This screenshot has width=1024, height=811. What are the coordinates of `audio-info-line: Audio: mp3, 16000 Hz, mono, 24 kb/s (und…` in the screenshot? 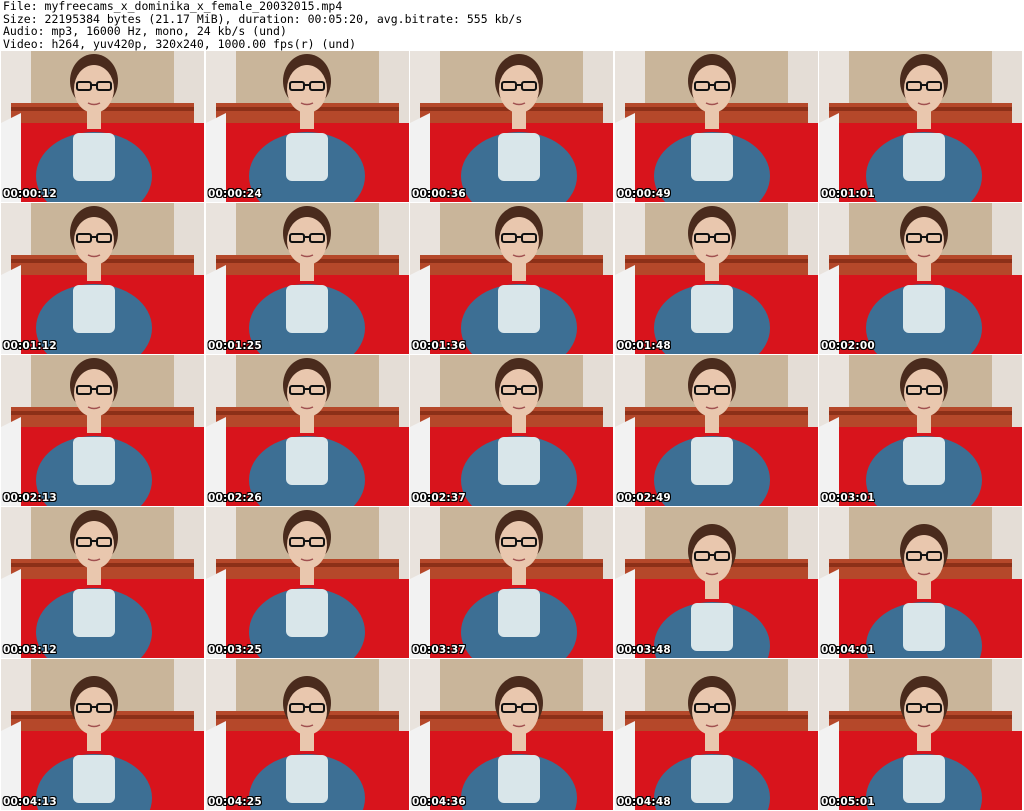 It's located at (145, 31).